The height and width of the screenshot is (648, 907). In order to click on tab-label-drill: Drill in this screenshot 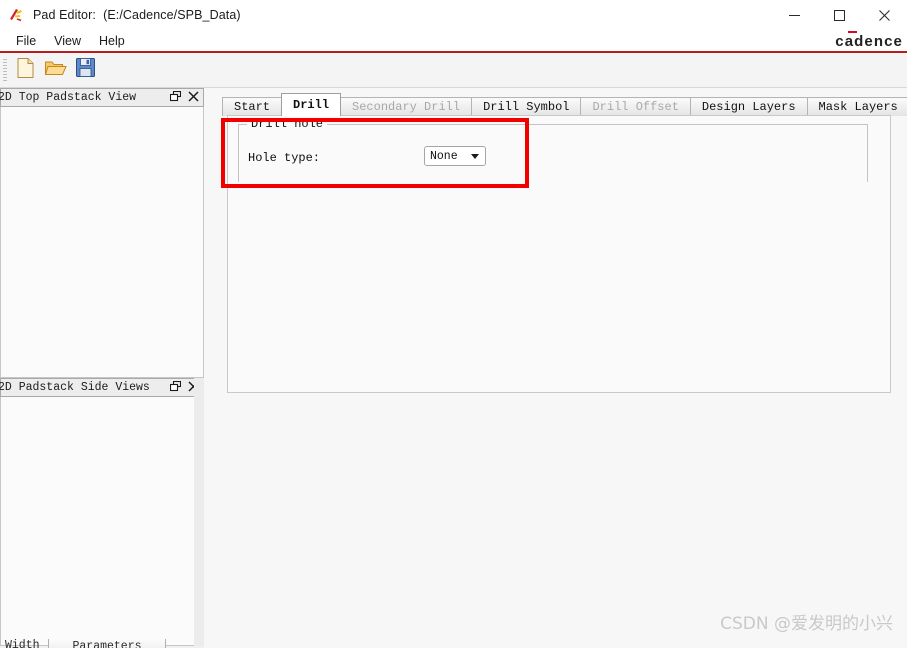, I will do `click(311, 105)`.